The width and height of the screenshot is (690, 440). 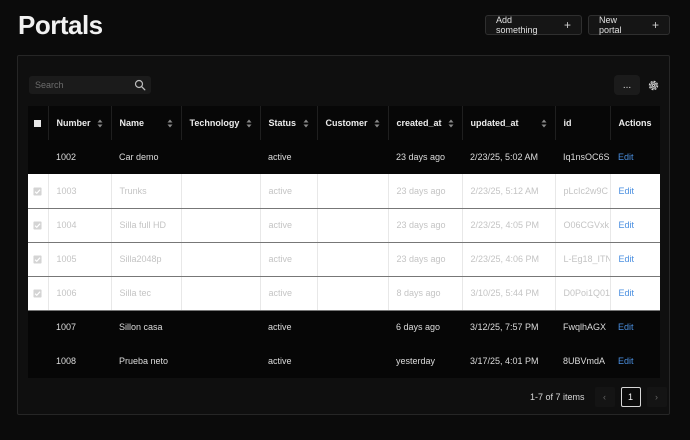 I want to click on cell-id: L-Eg18_ITN, so click(x=583, y=259).